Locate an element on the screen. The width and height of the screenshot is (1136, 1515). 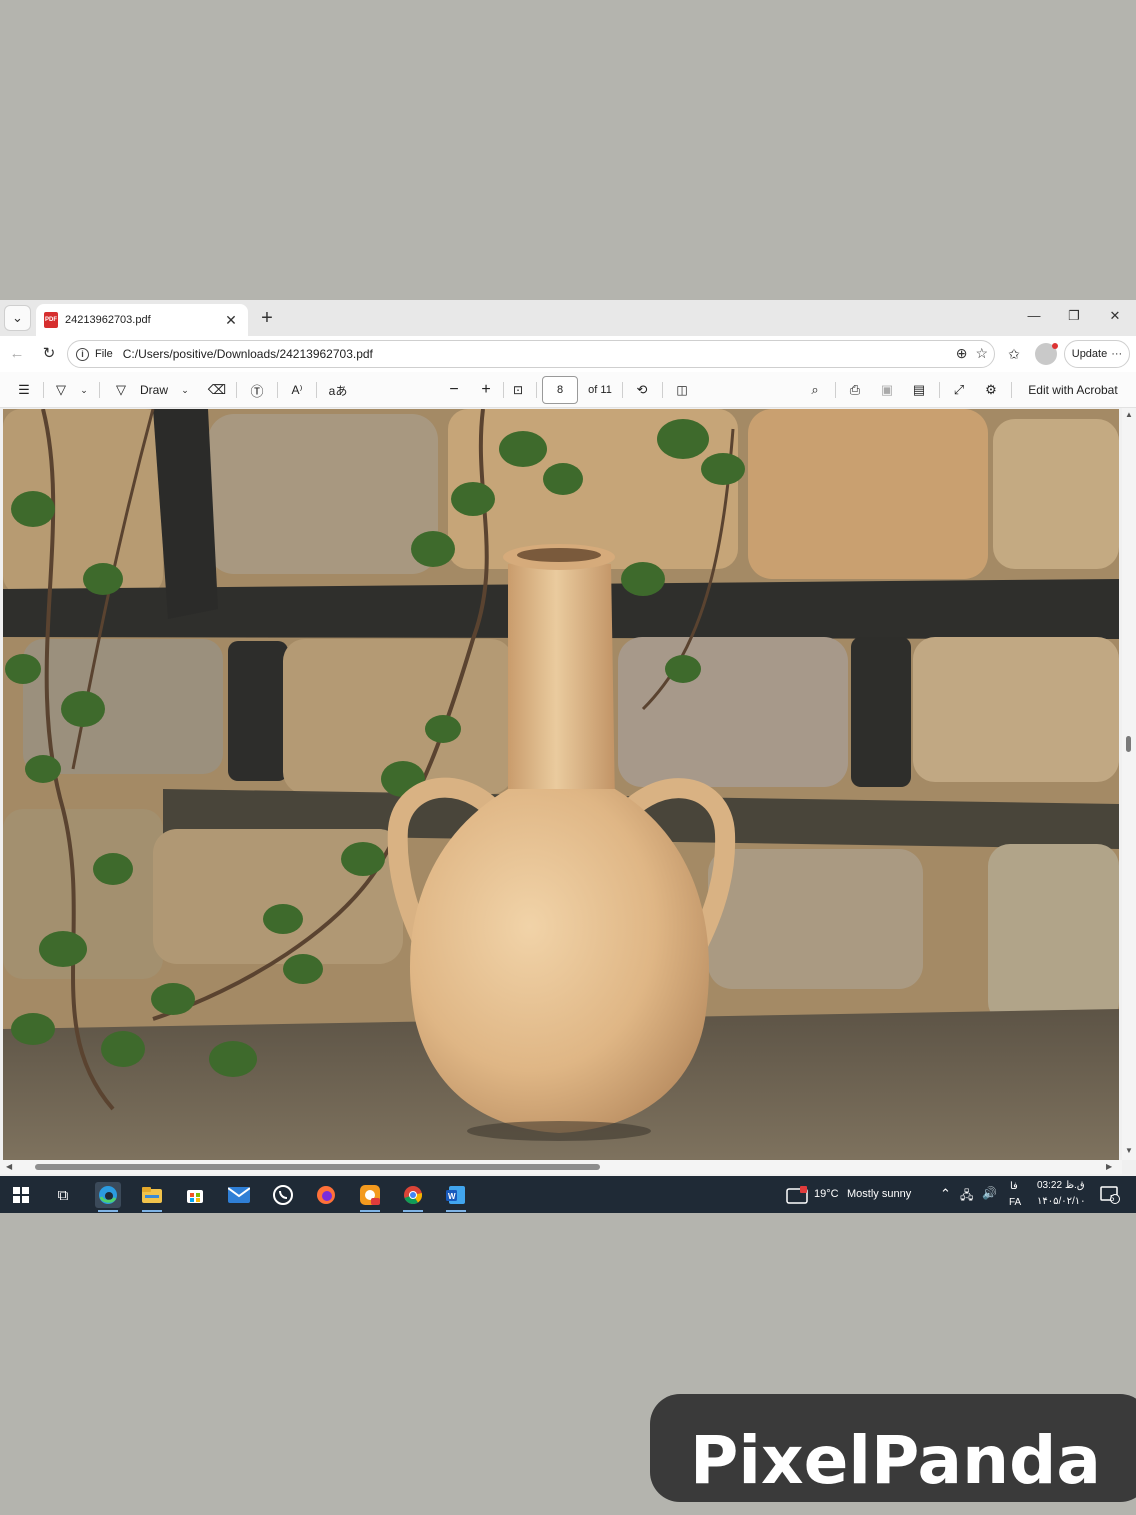
fit-page-icon: ⊡ is located at coordinates (518, 390).